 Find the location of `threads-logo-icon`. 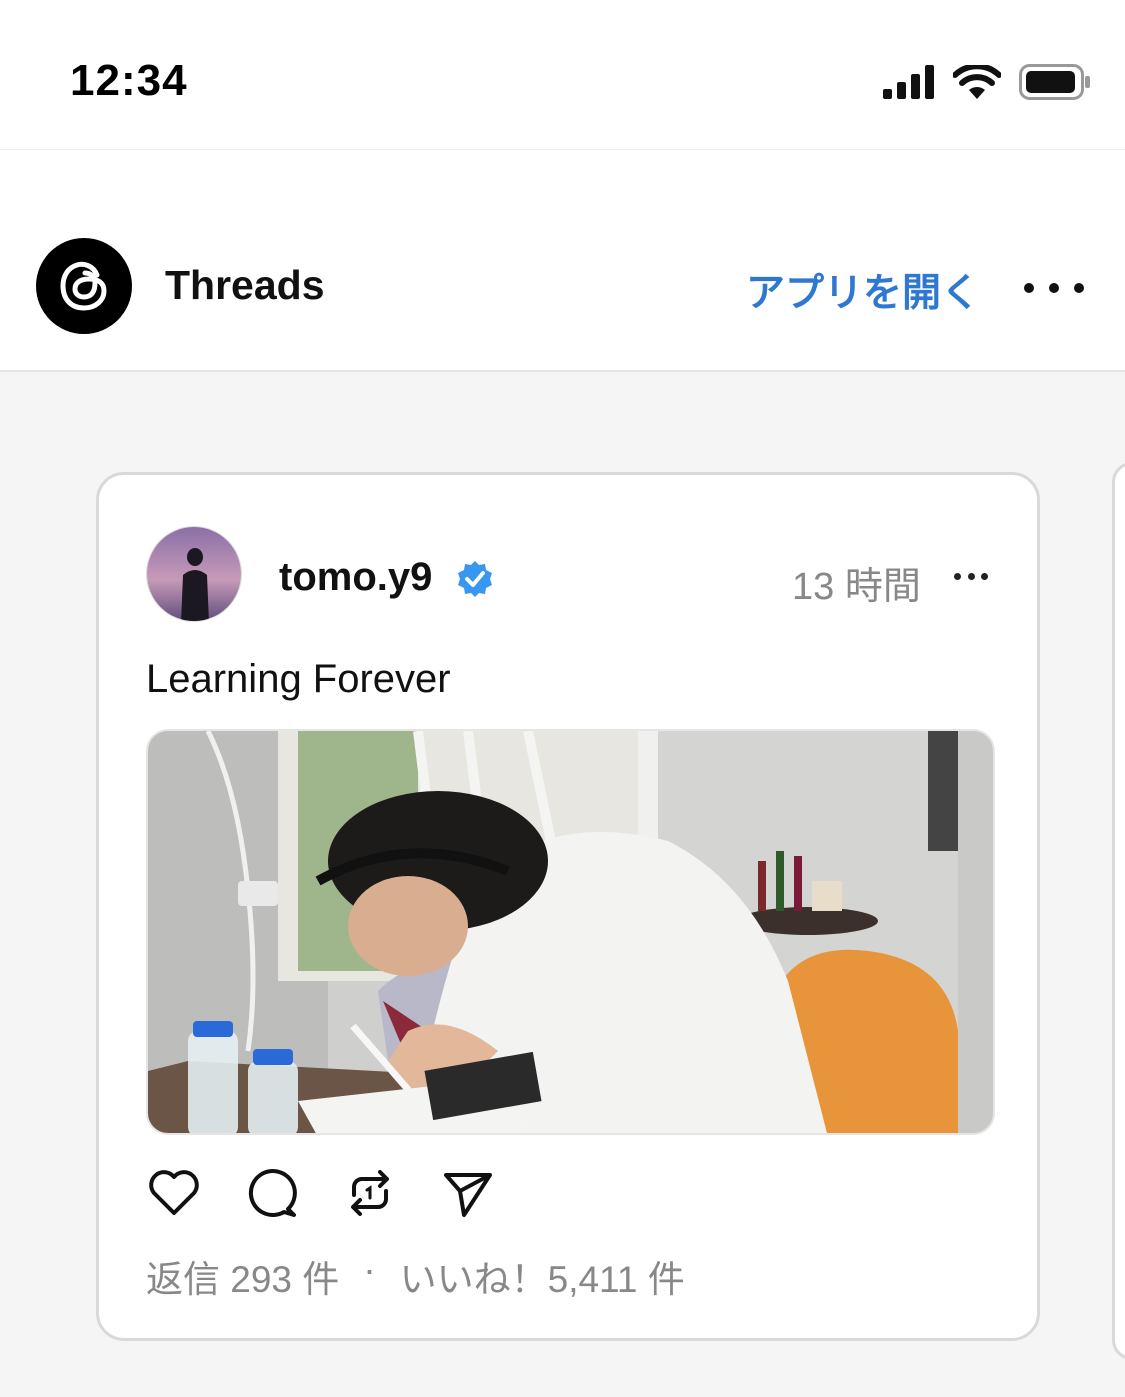

threads-logo-icon is located at coordinates (84, 286).